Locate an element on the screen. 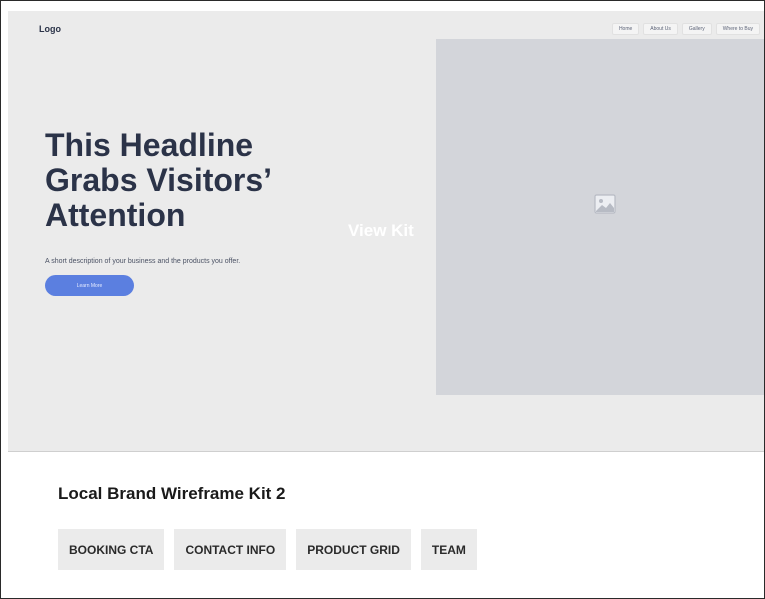 The width and height of the screenshot is (765, 599). nav-item-where-to-buy: Where to Buy is located at coordinates (737, 29).